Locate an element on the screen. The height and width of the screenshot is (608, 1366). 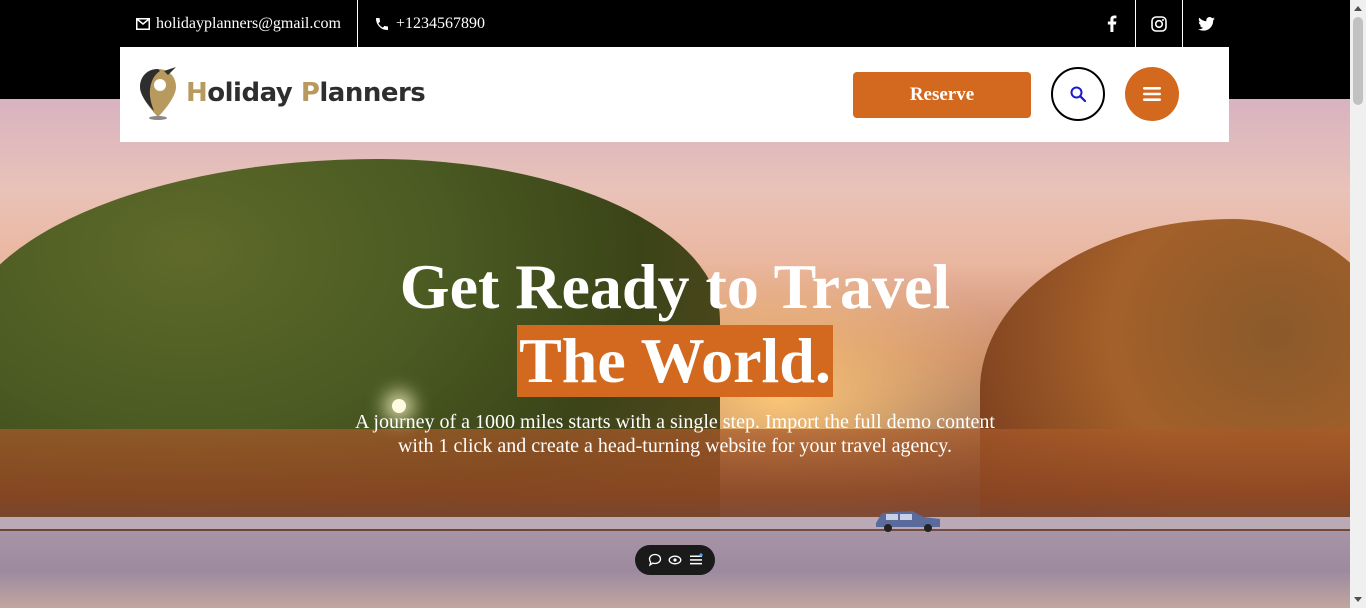
hamburger-menu-icon is located at coordinates (1152, 94).